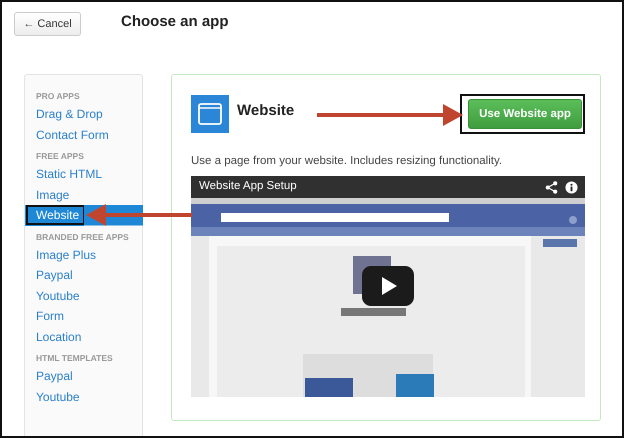 This screenshot has height=438, width=624. I want to click on cancel-button: ← Cancel, so click(47, 24).